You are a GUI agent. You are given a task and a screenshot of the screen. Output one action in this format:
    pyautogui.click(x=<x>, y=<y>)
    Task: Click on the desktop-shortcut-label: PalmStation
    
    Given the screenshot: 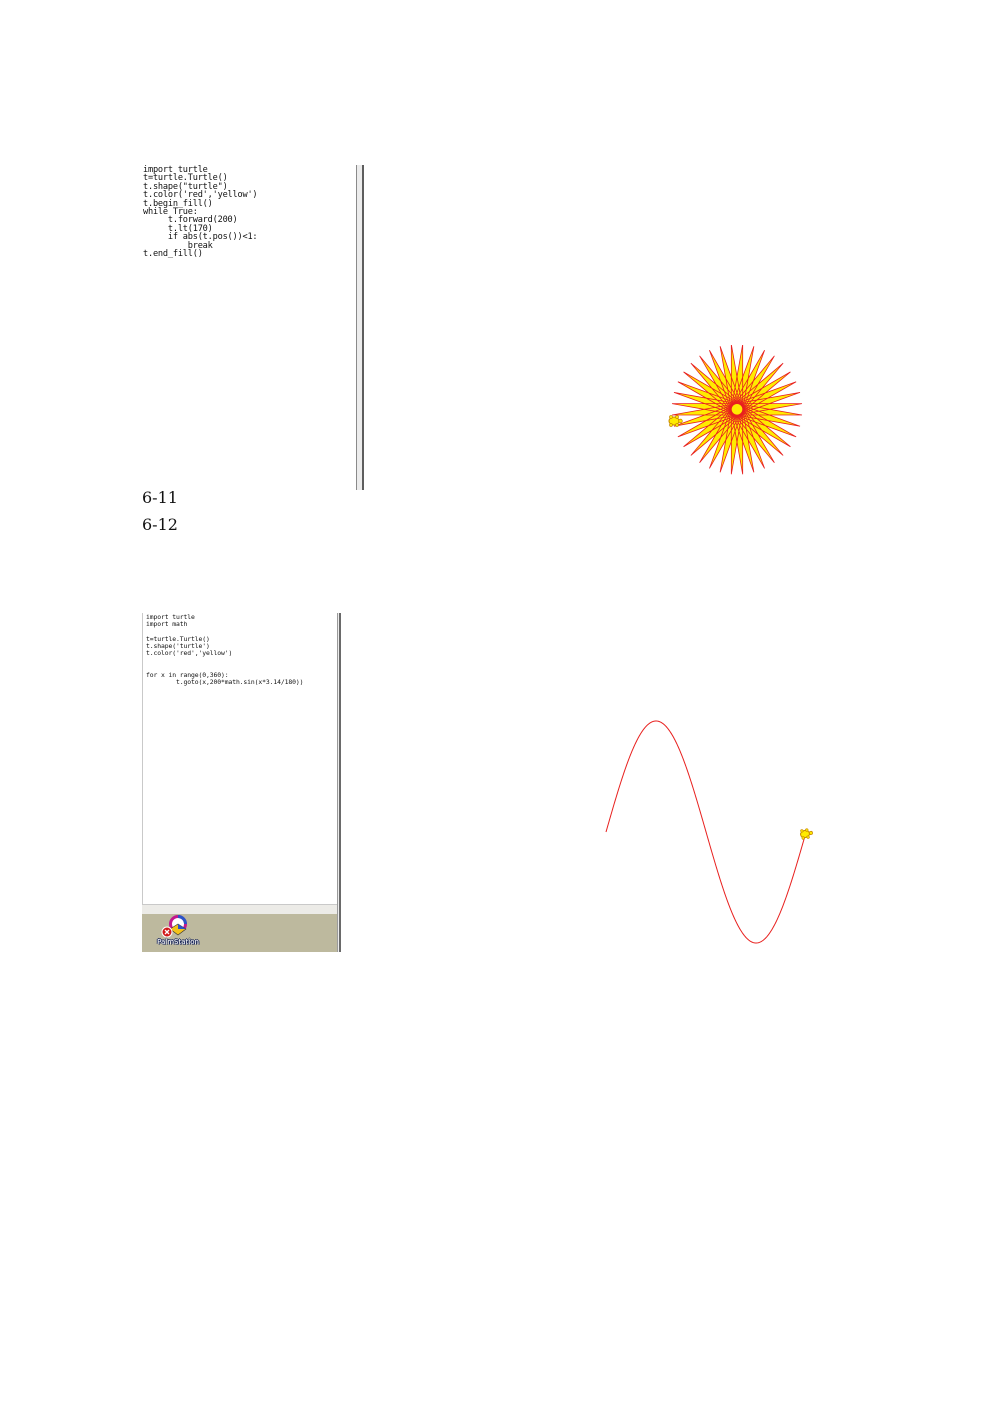 What is the action you would take?
    pyautogui.click(x=178, y=942)
    